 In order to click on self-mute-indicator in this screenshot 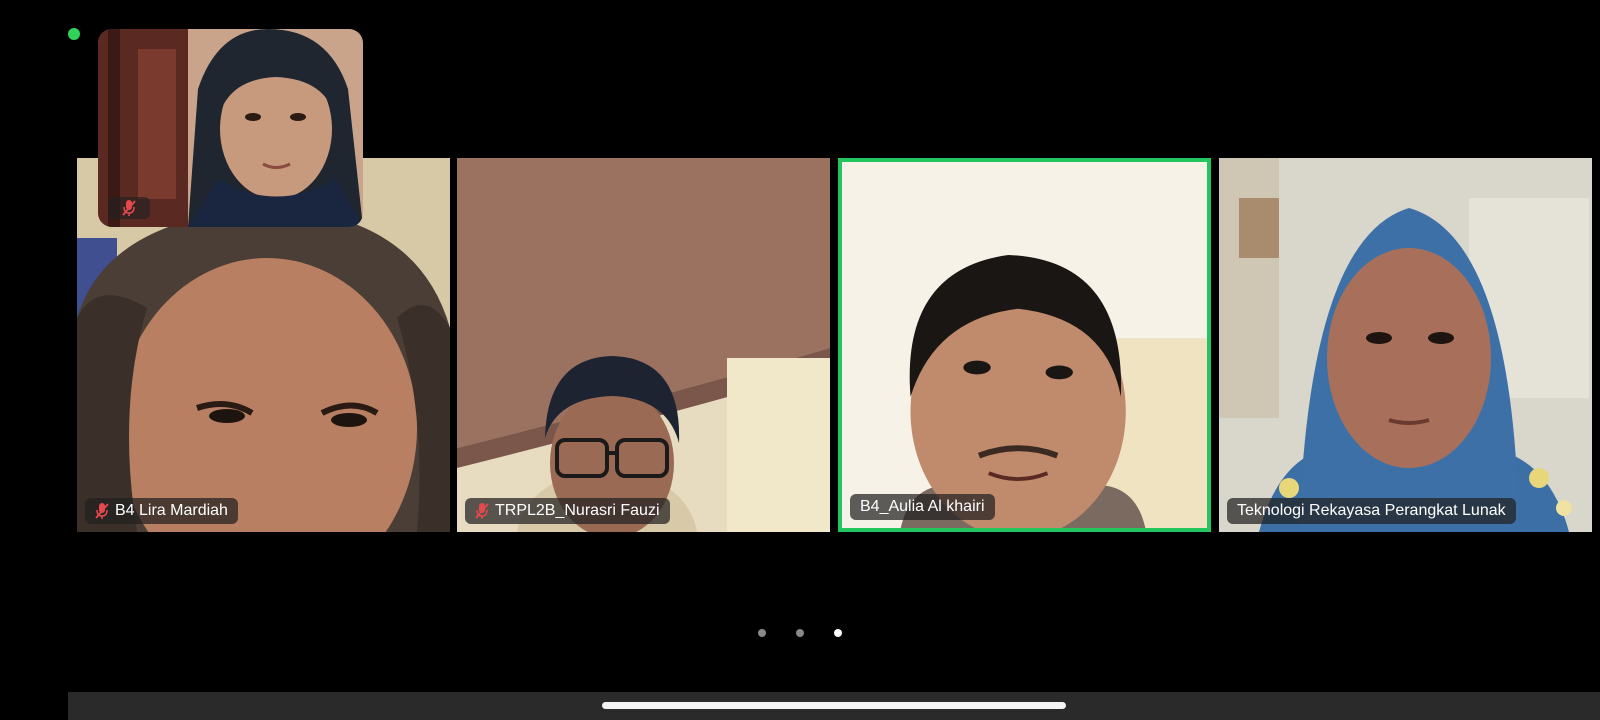, I will do `click(129, 208)`.